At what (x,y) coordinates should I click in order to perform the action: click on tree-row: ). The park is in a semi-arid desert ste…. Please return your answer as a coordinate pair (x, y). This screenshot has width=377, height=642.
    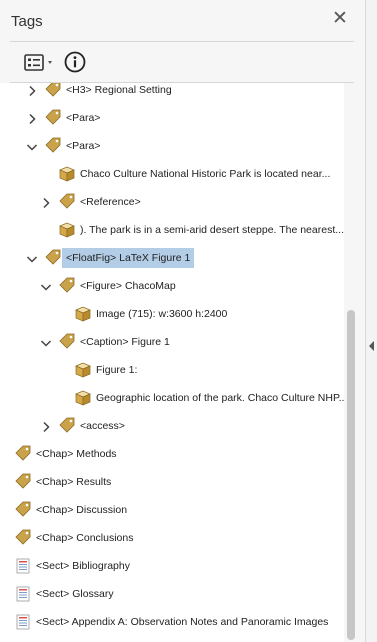
    Looking at the image, I should click on (172, 230).